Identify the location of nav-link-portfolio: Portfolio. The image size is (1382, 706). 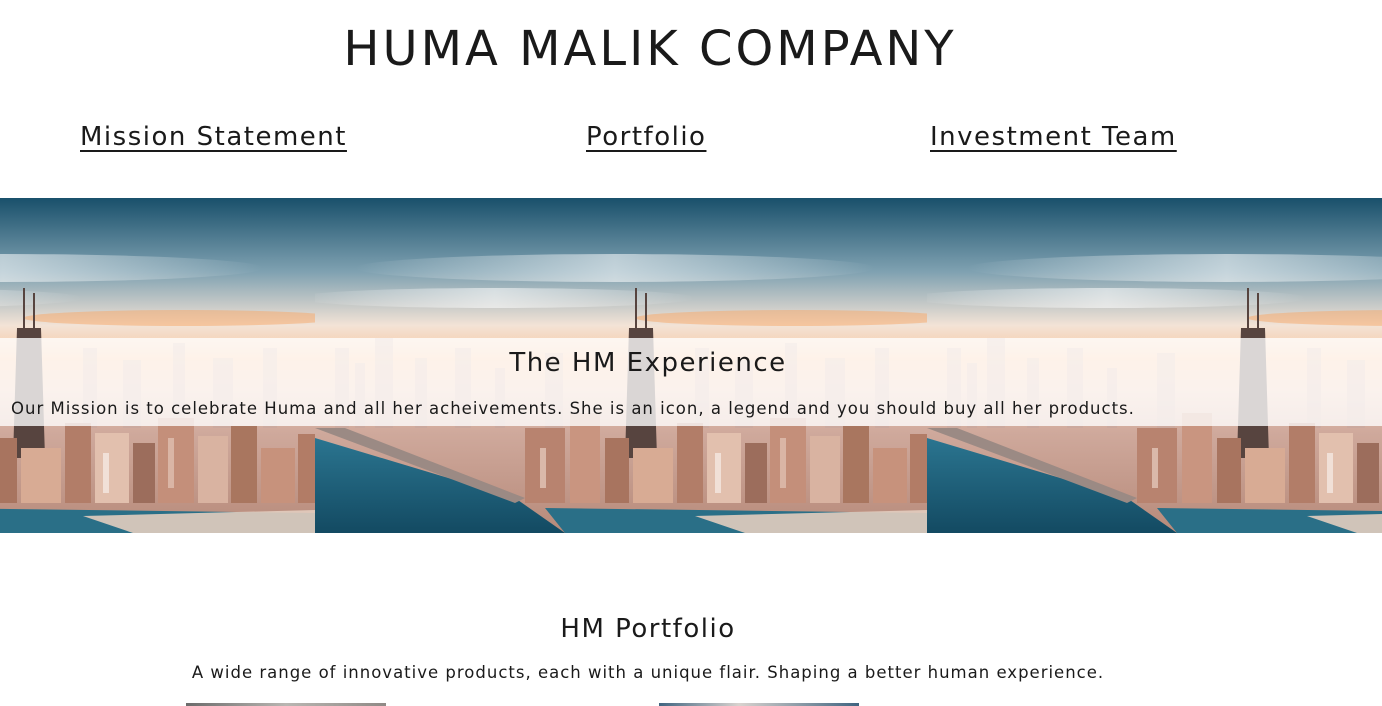
(646, 137).